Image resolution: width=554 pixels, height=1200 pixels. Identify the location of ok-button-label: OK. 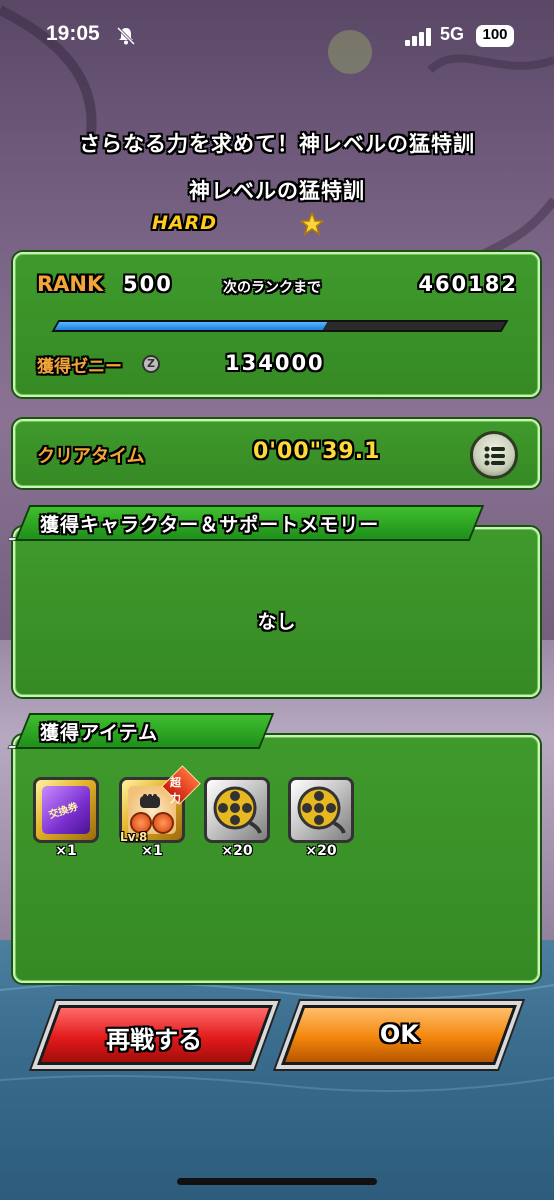
(399, 1034).